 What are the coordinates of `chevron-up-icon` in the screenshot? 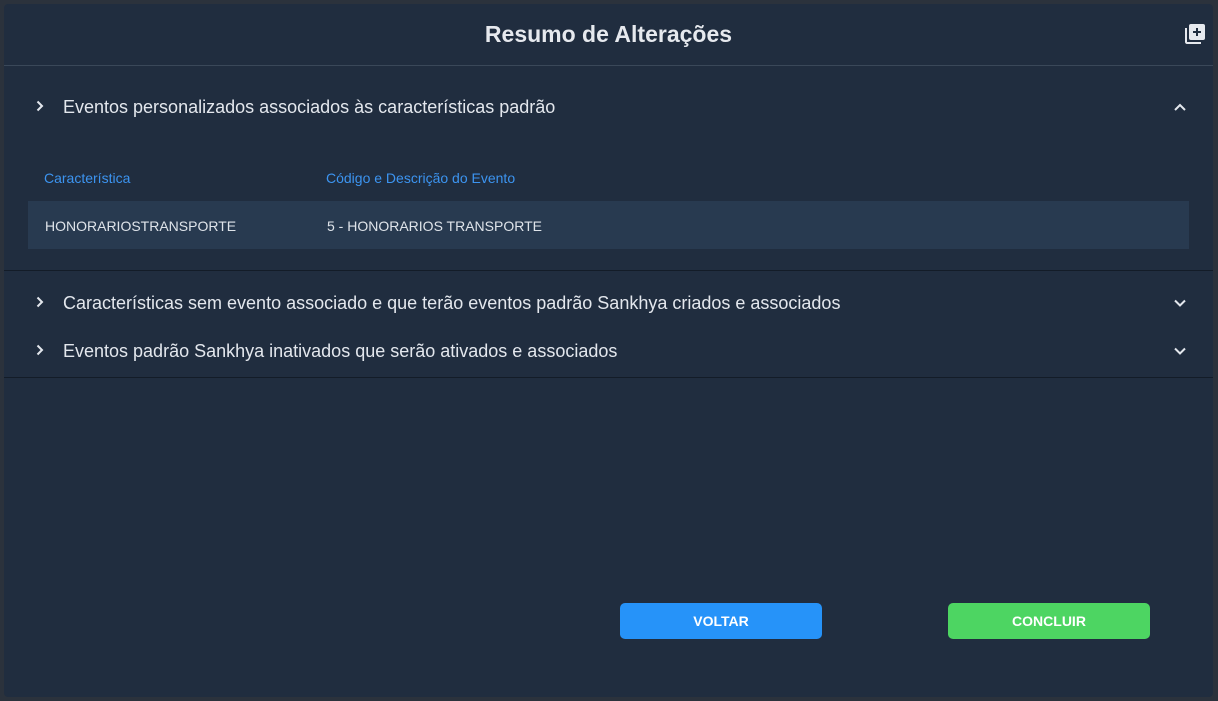 It's located at (1180, 107).